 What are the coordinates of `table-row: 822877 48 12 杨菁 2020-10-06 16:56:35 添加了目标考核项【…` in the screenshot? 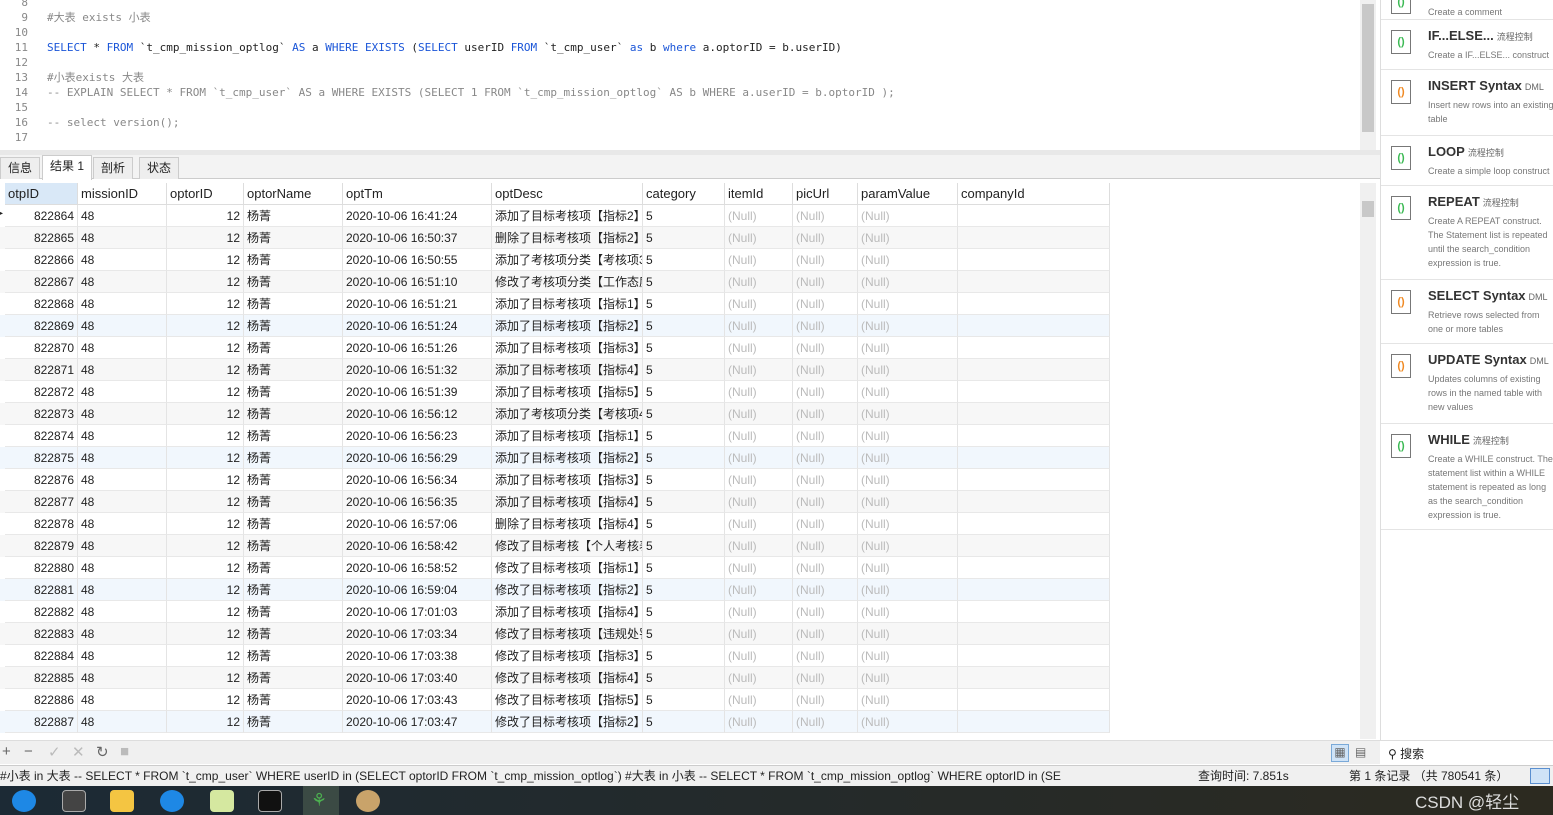 It's located at (555, 502).